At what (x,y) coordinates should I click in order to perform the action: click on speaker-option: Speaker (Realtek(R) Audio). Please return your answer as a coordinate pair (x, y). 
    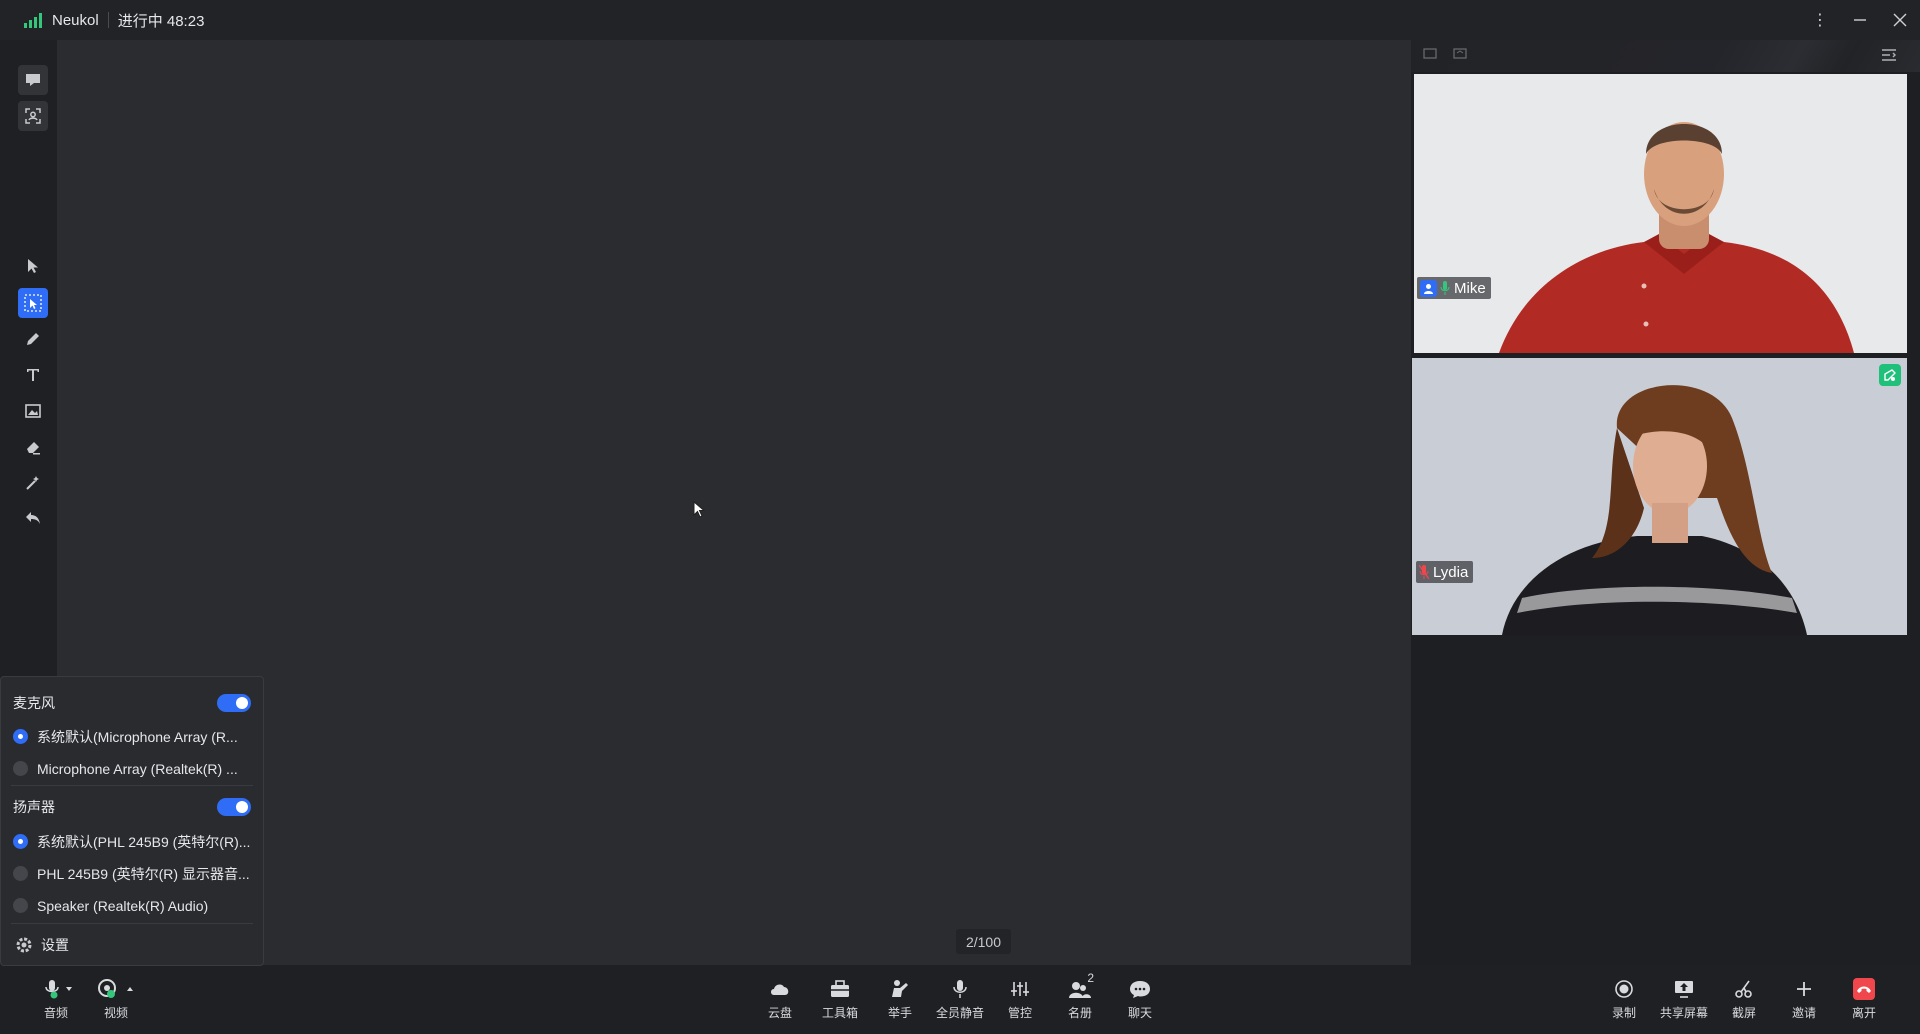
    Looking at the image, I should click on (132, 906).